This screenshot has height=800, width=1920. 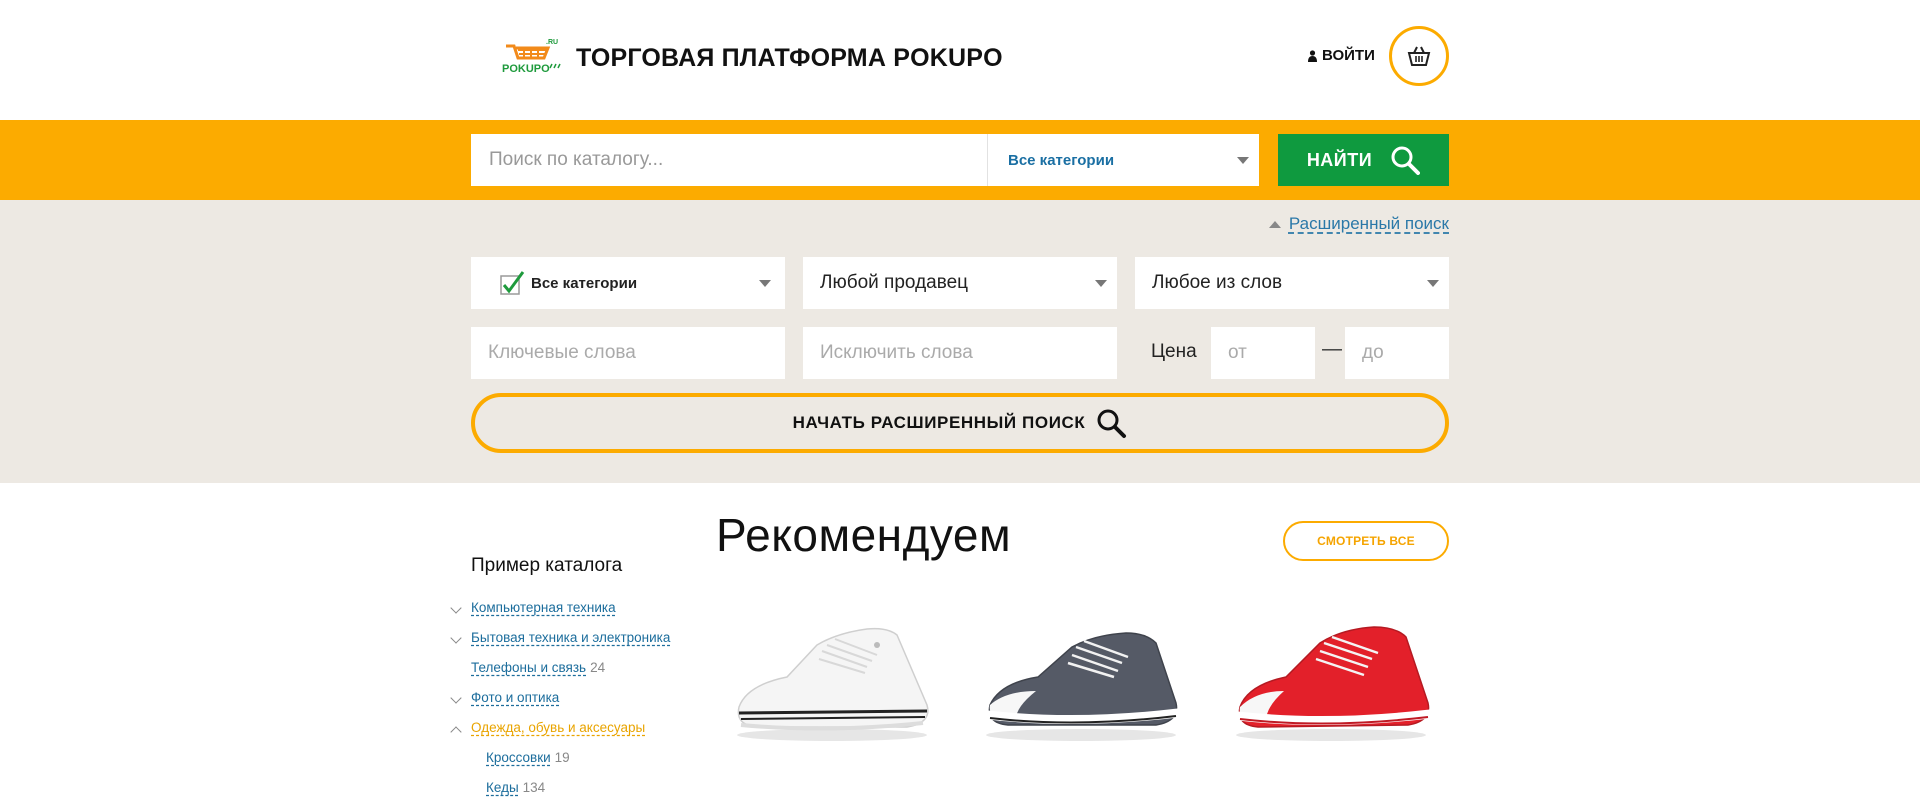 I want to click on catalog-item-count: 134, so click(x=534, y=787).